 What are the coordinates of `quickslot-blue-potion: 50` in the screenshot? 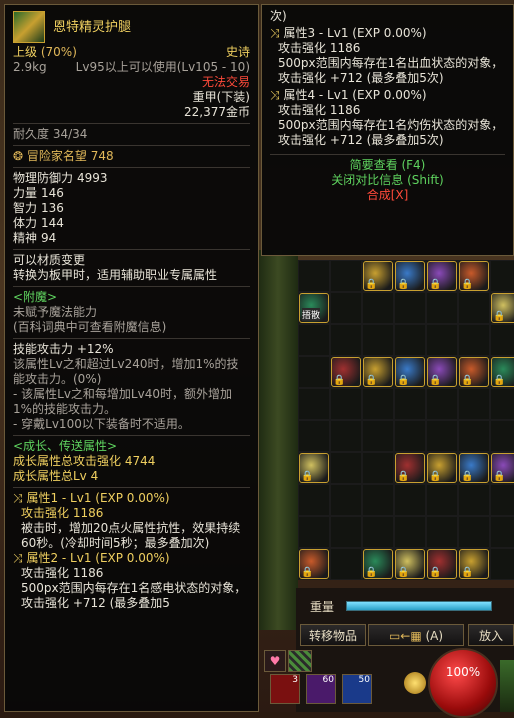 It's located at (357, 689).